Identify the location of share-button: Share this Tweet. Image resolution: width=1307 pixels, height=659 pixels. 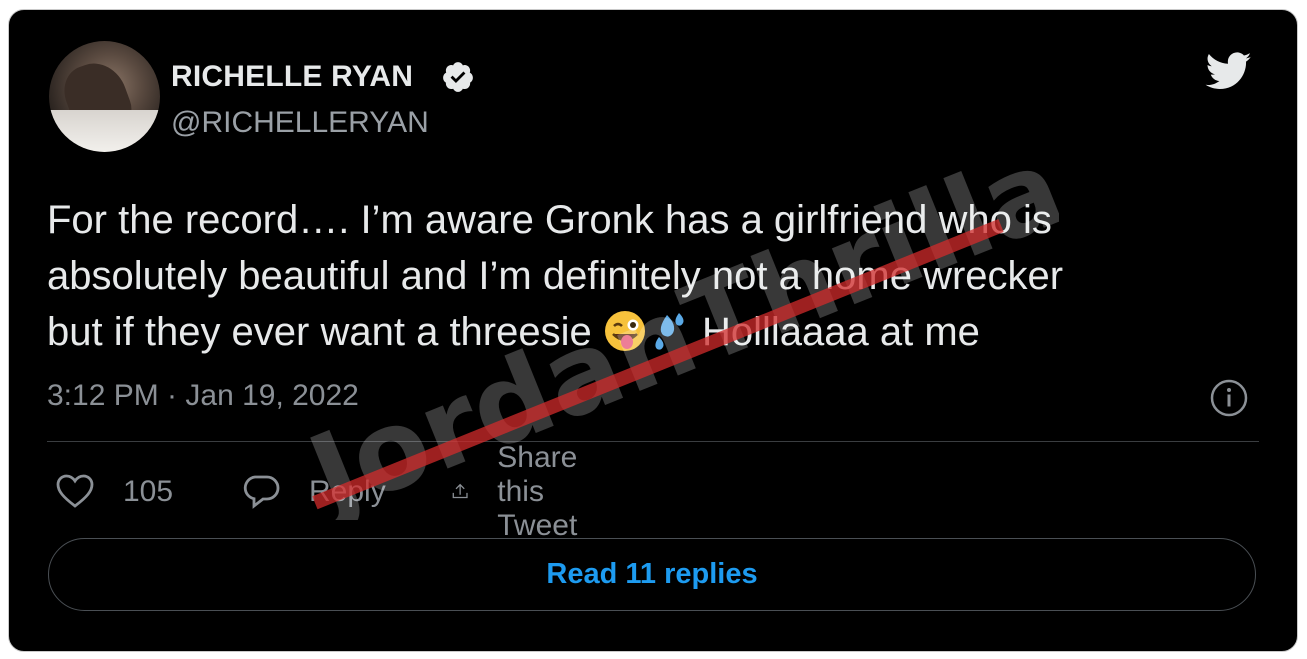
(525, 491).